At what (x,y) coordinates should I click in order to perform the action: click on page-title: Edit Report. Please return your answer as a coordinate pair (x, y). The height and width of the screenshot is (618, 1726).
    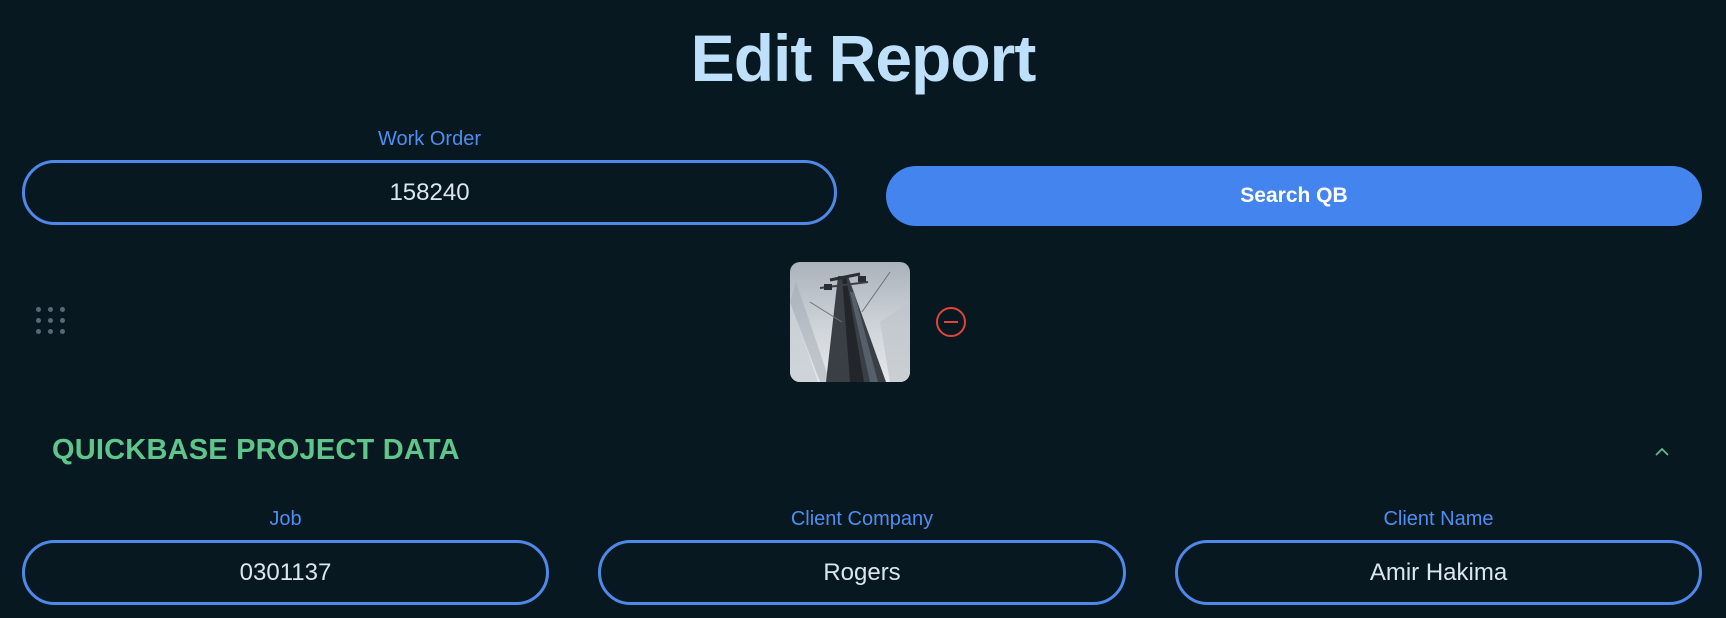
    Looking at the image, I should click on (863, 58).